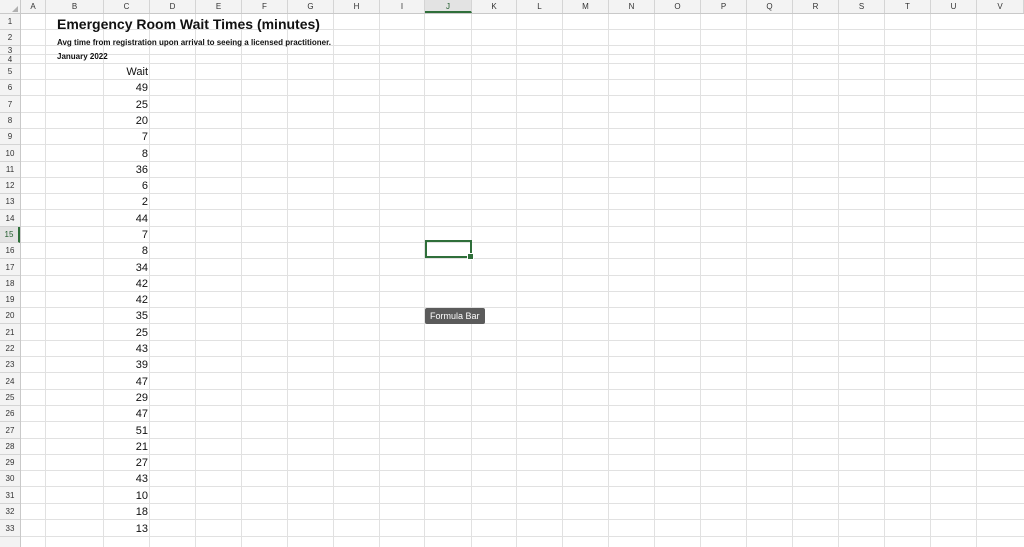 Image resolution: width=1024 pixels, height=547 pixels. I want to click on row-header-13: 13, so click(10, 202).